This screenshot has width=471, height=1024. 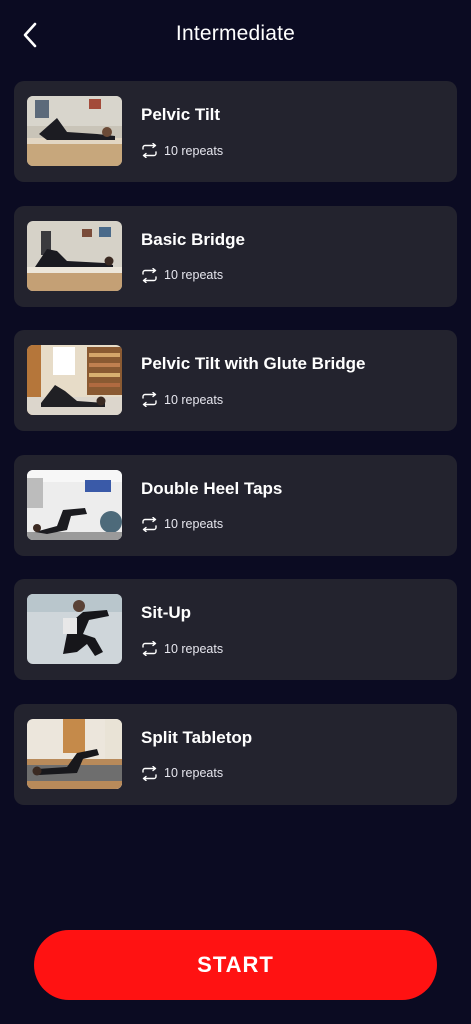 What do you see at coordinates (235, 505) in the screenshot?
I see `exercise-card: Double Heel Taps 10 repeats` at bounding box center [235, 505].